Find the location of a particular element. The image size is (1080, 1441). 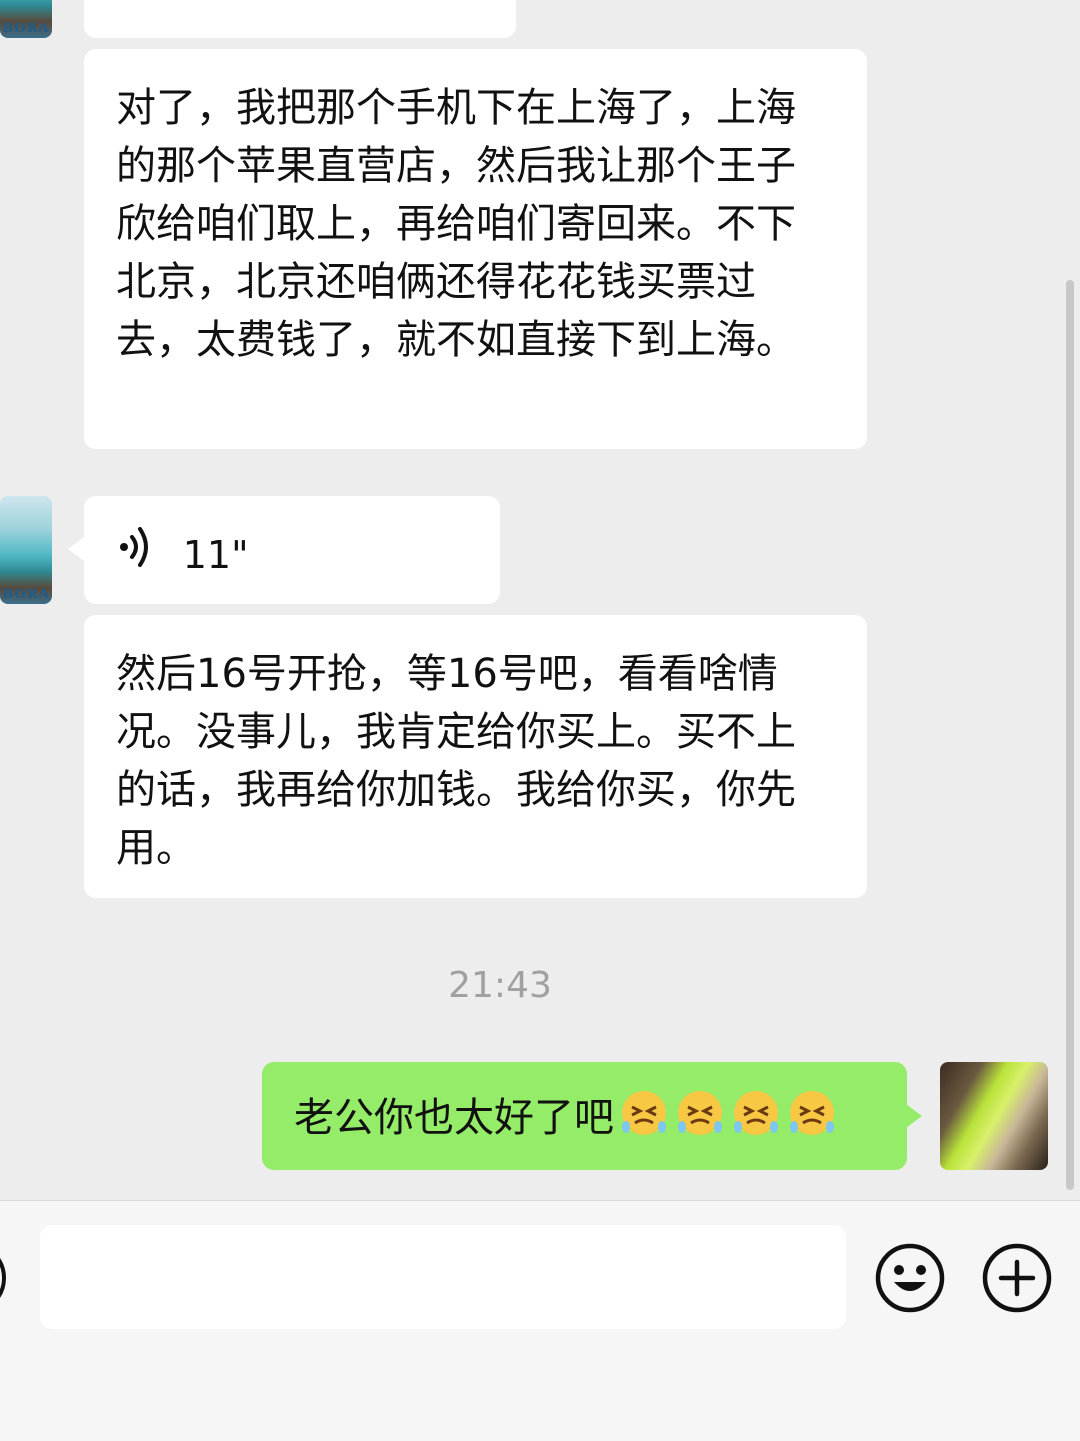

message-text: 老公你也太好了吧 is located at coordinates (454, 1118).